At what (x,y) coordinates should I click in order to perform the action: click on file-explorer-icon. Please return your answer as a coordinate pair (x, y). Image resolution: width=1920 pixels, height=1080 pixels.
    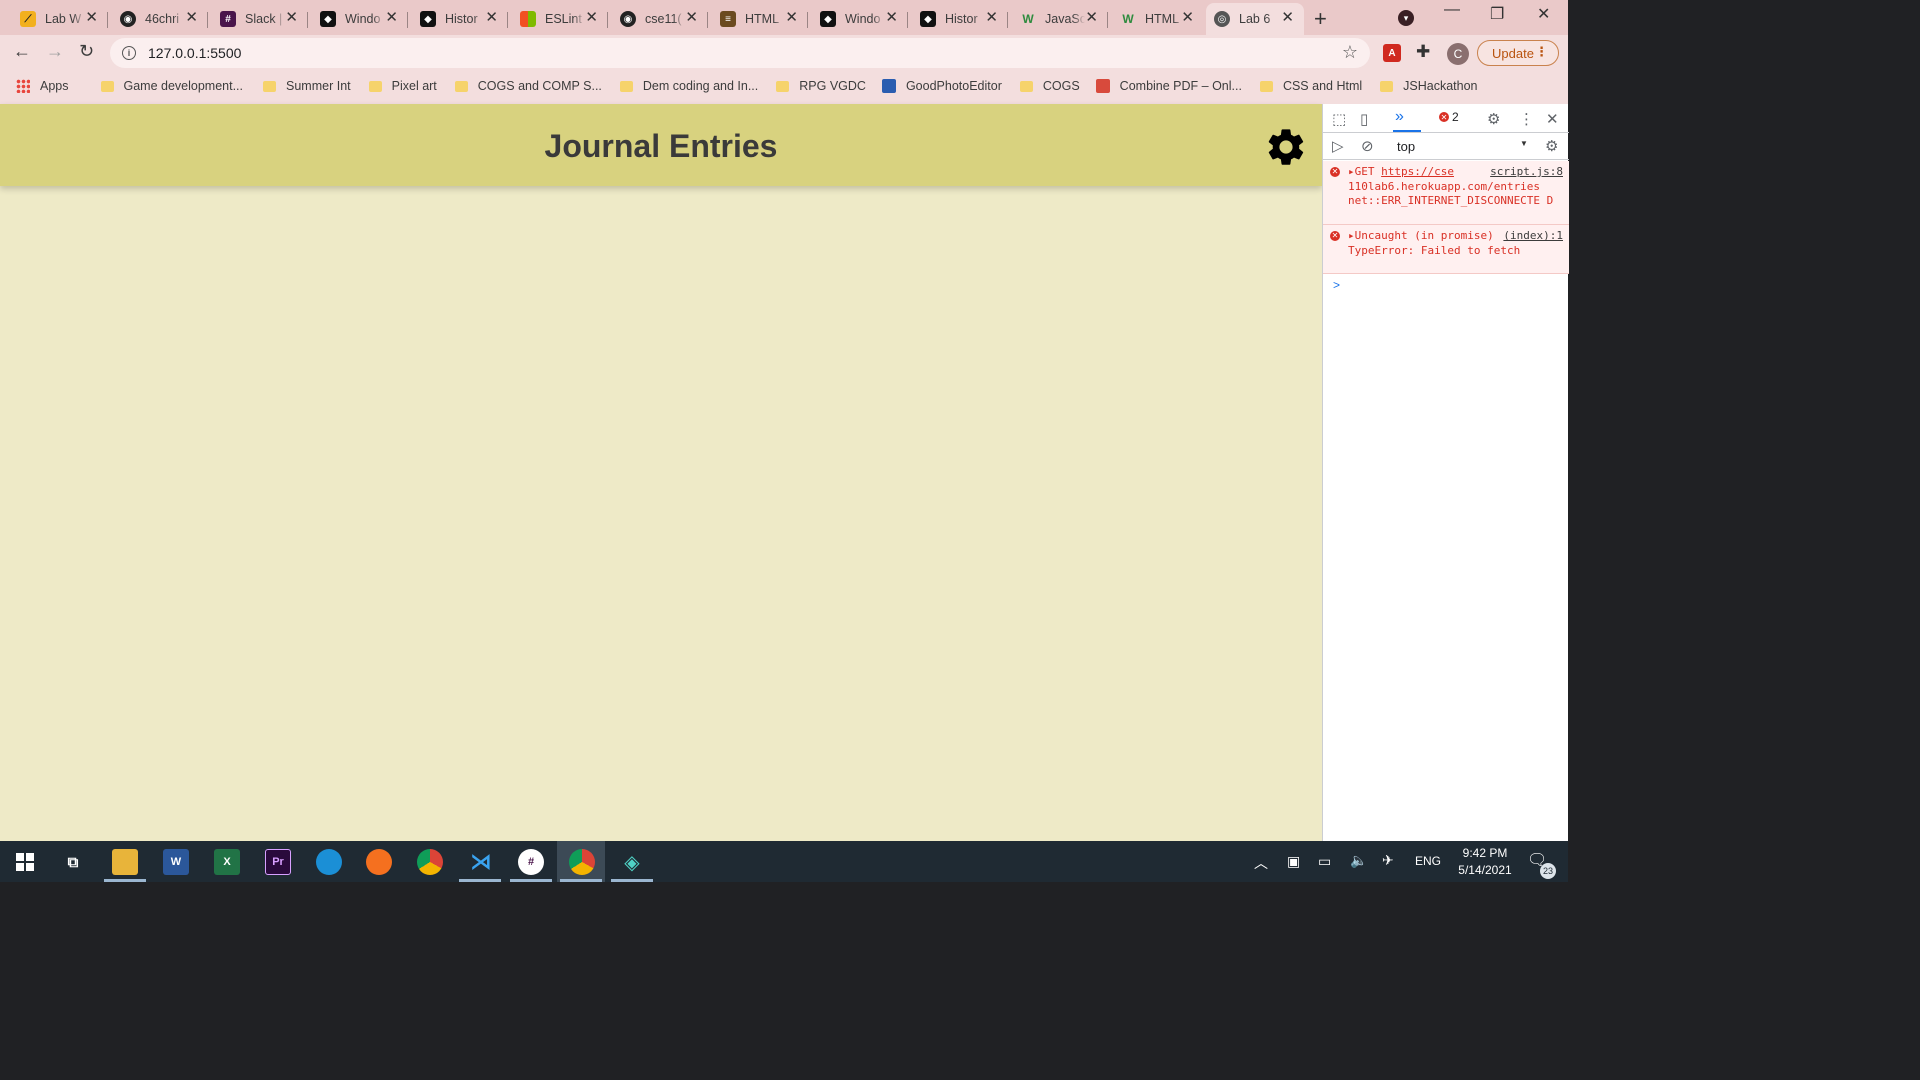
    Looking at the image, I should click on (125, 862).